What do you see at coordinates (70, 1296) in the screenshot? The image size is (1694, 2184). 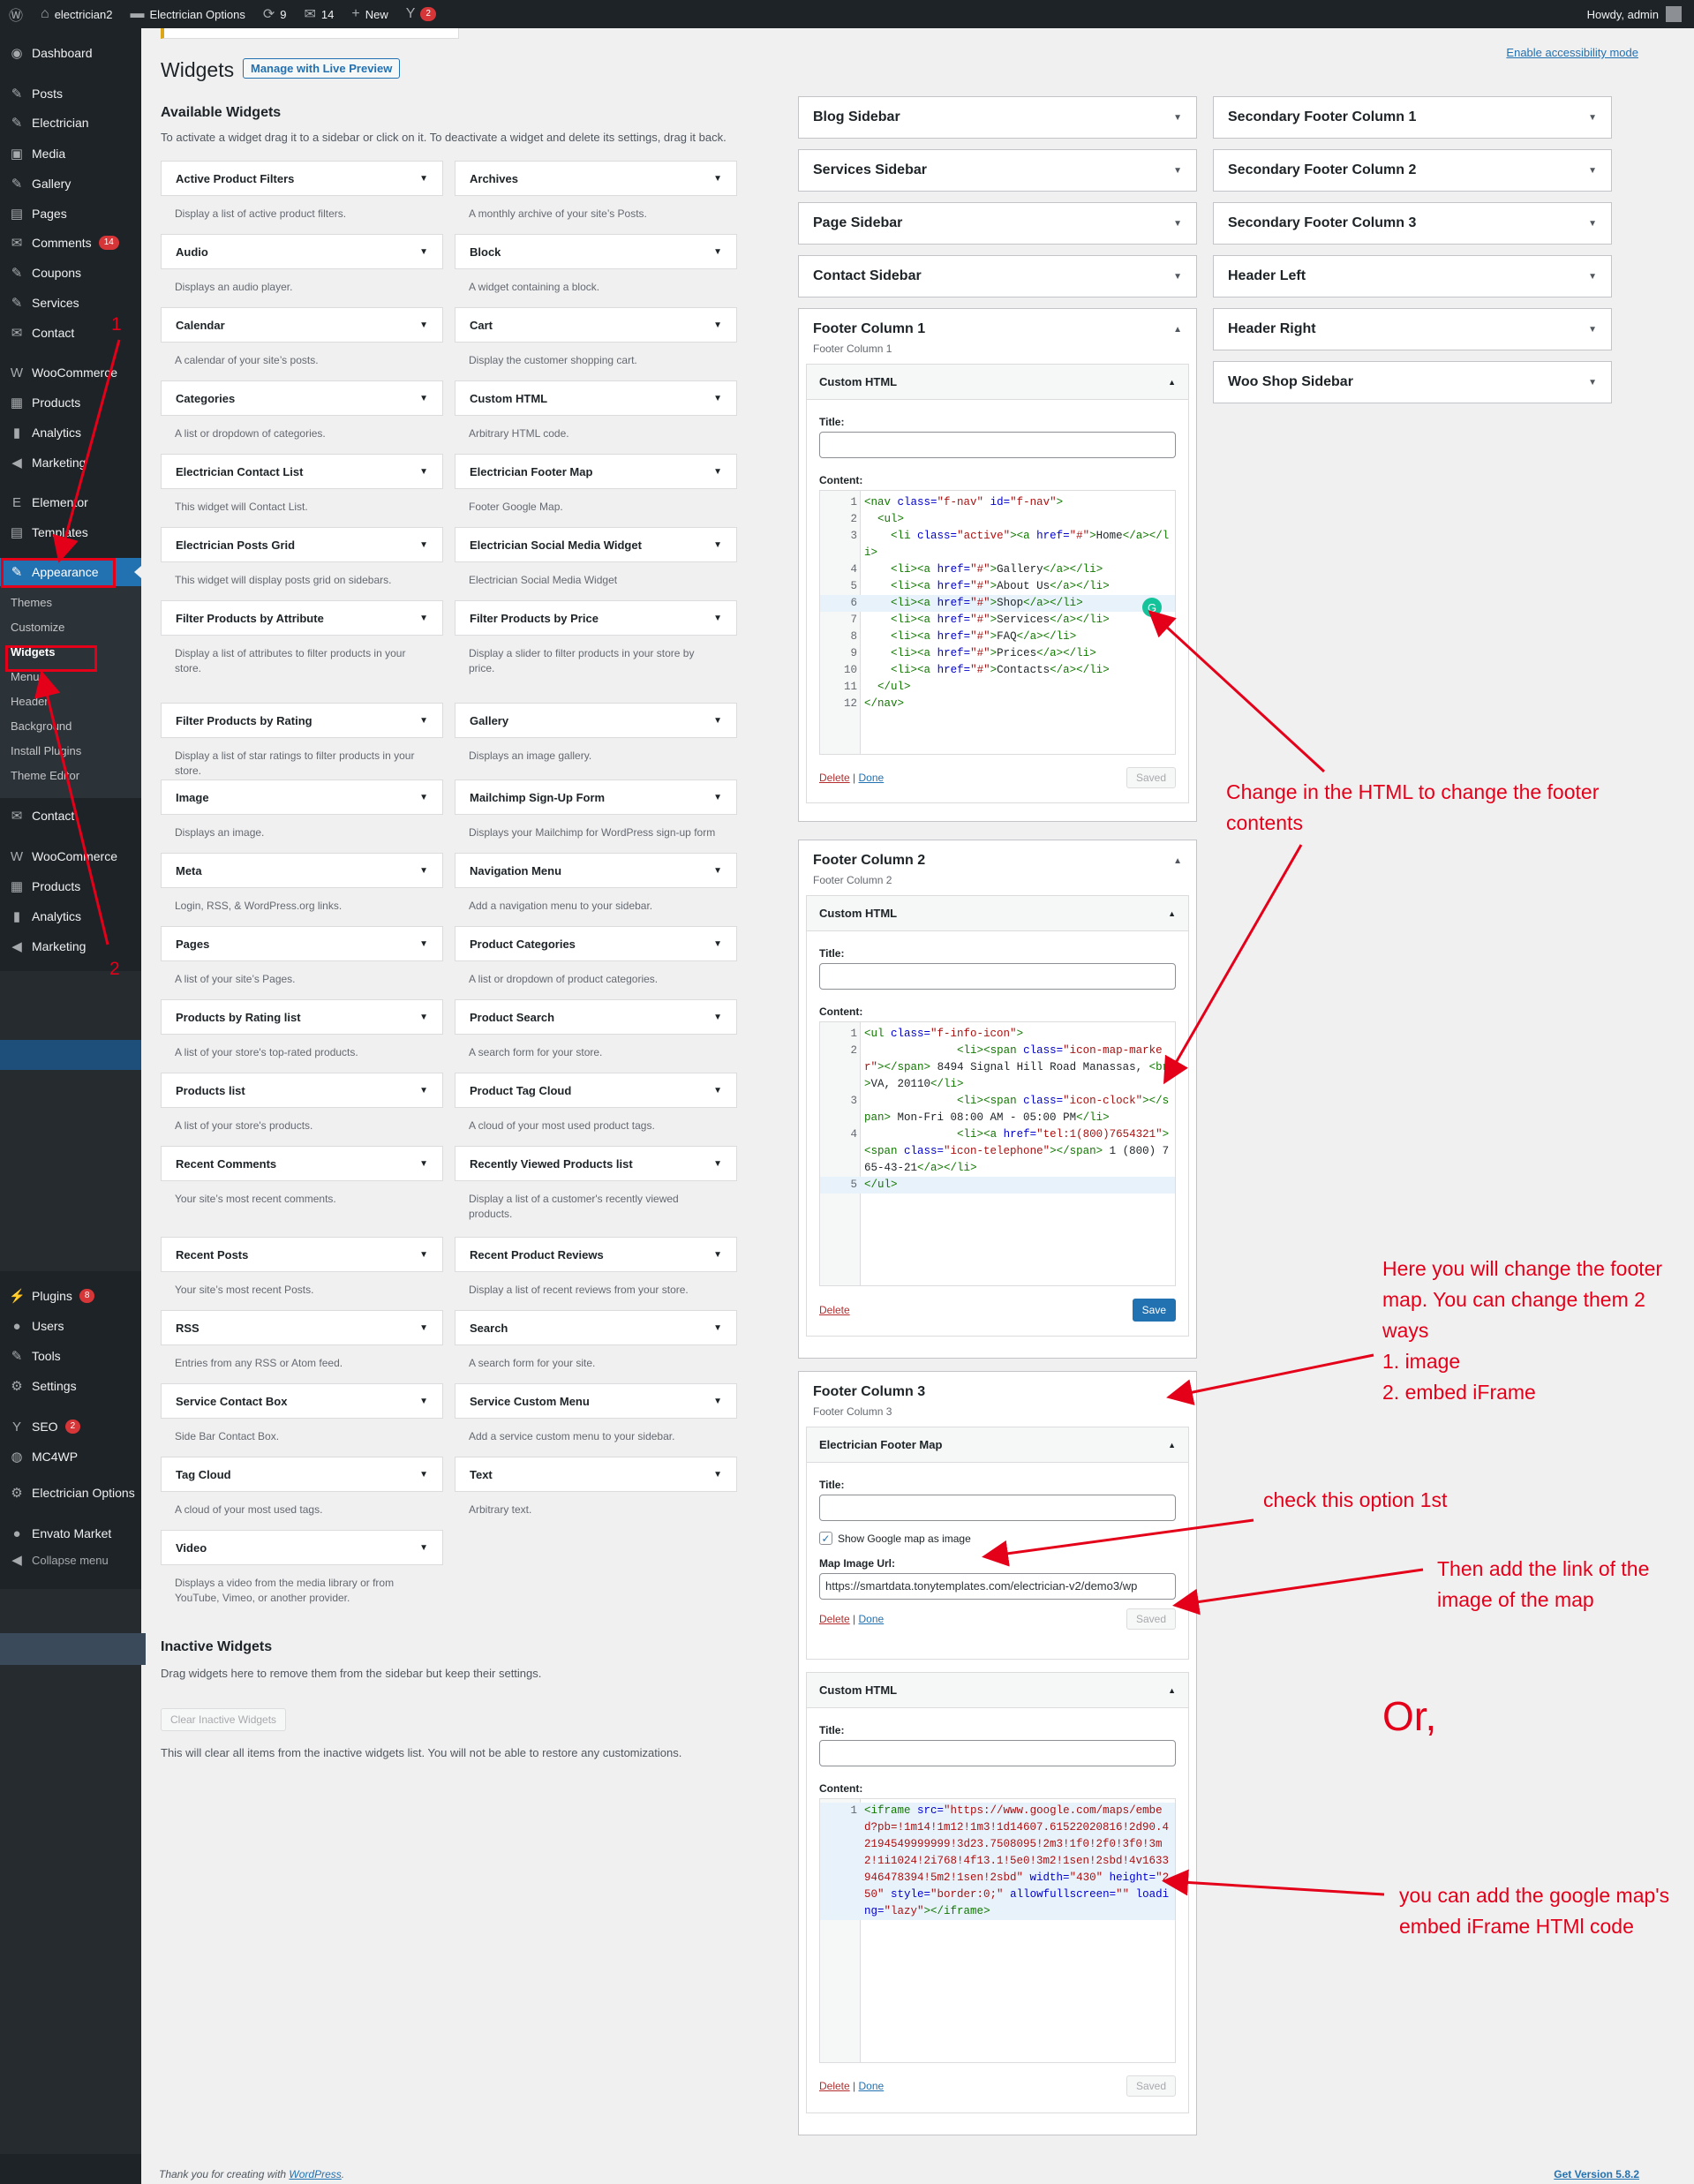 I see `sidebar-item-plugins: ⚡ Plugins 8` at bounding box center [70, 1296].